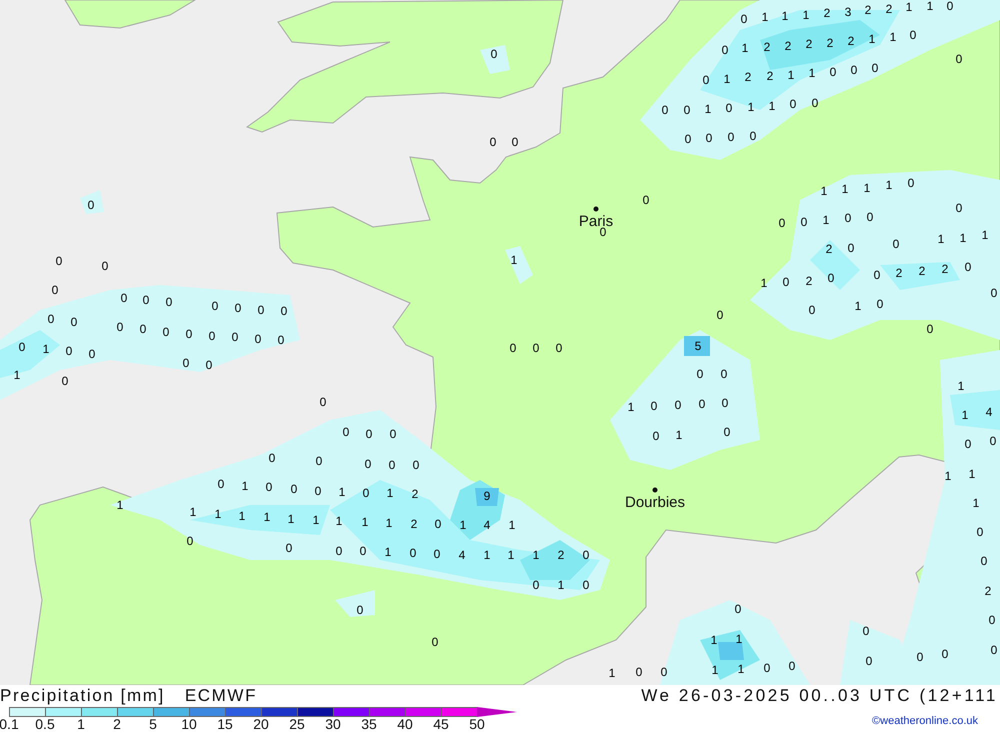  What do you see at coordinates (221, 696) in the screenshot?
I see `model-name: ECMWF` at bounding box center [221, 696].